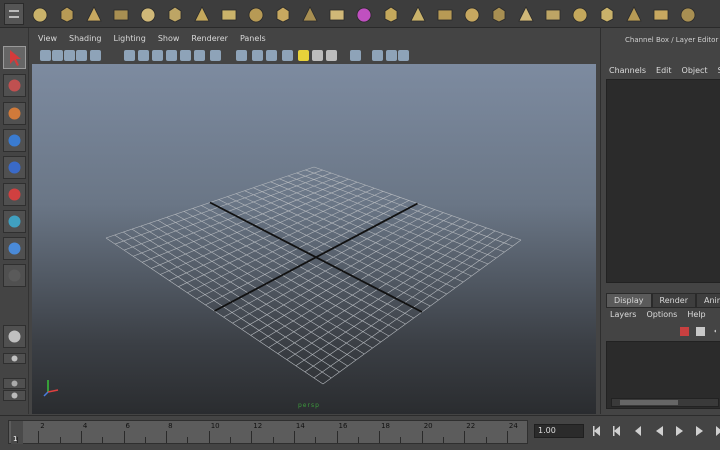  What do you see at coordinates (634, 14) in the screenshot?
I see `mirror-icon` at bounding box center [634, 14].